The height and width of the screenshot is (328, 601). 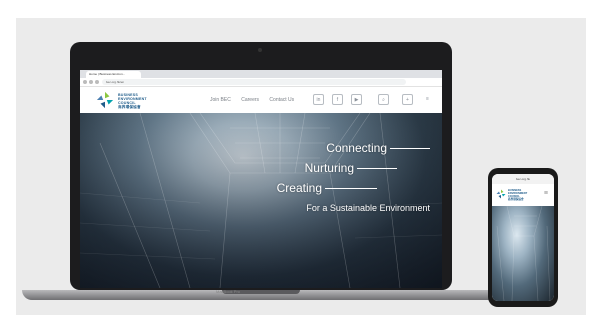 I want to click on hero-line-connecting: Connecting, so click(x=378, y=148).